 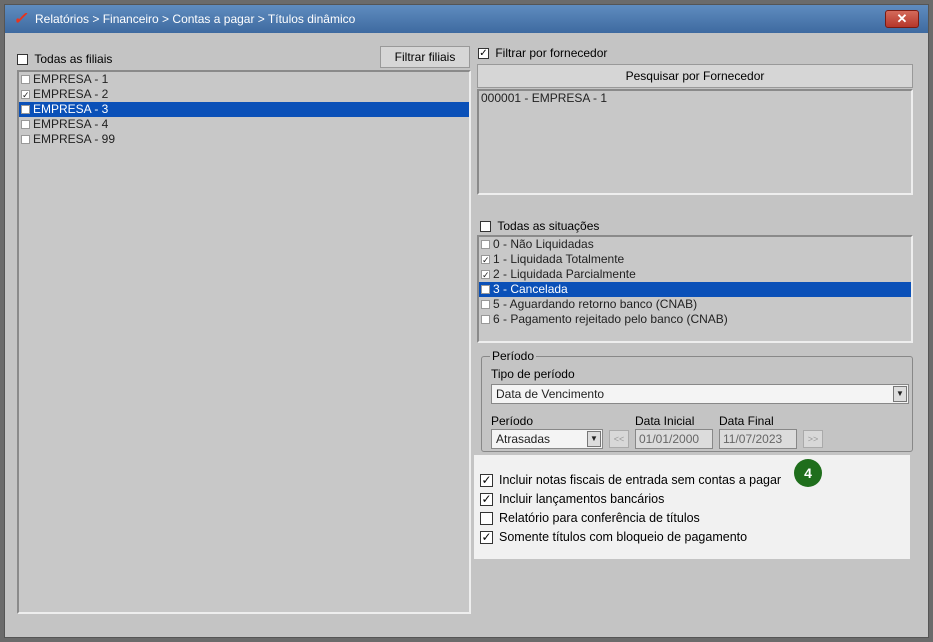 I want to click on todas-situacoes-checkbox, so click(x=485, y=227).